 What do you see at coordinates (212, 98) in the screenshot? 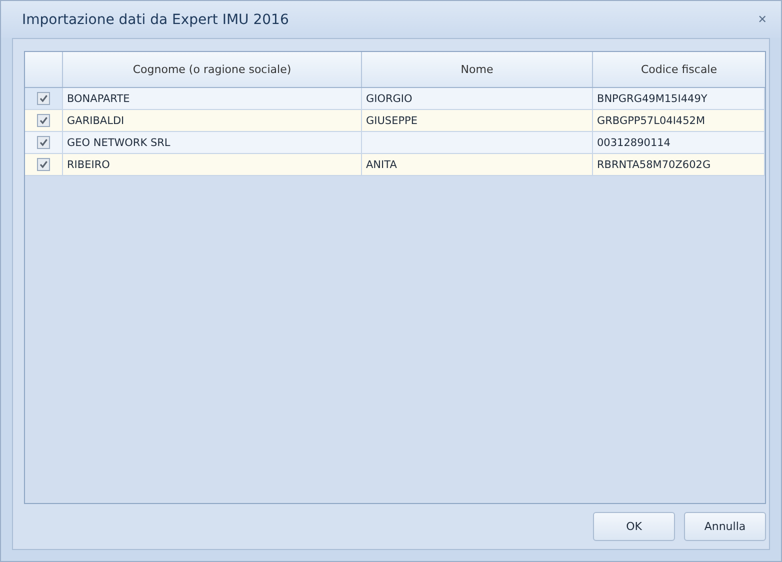
I see `table-cell: BONAPARTE` at bounding box center [212, 98].